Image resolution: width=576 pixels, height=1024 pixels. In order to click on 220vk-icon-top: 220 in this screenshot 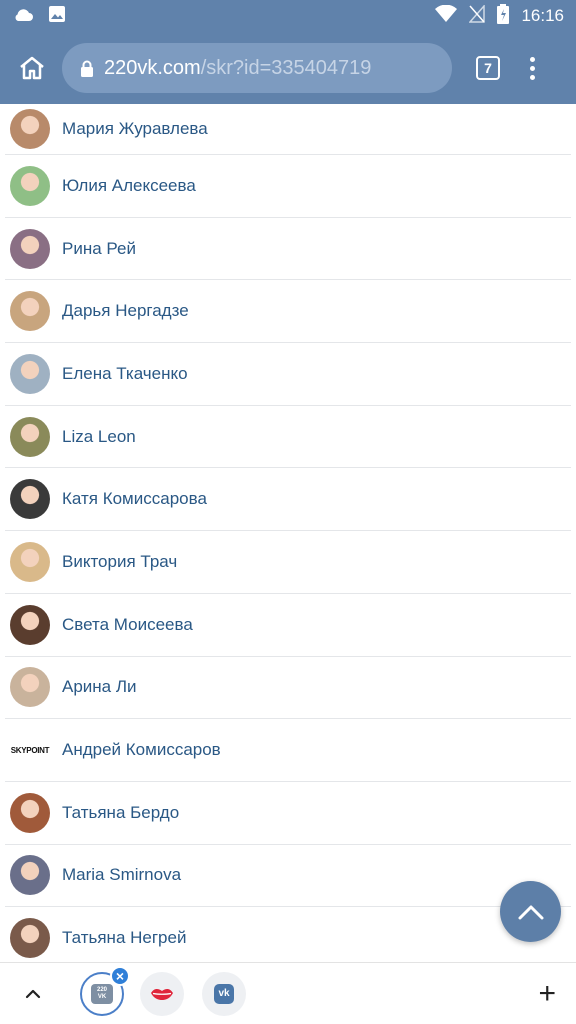, I will do `click(101, 989)`.